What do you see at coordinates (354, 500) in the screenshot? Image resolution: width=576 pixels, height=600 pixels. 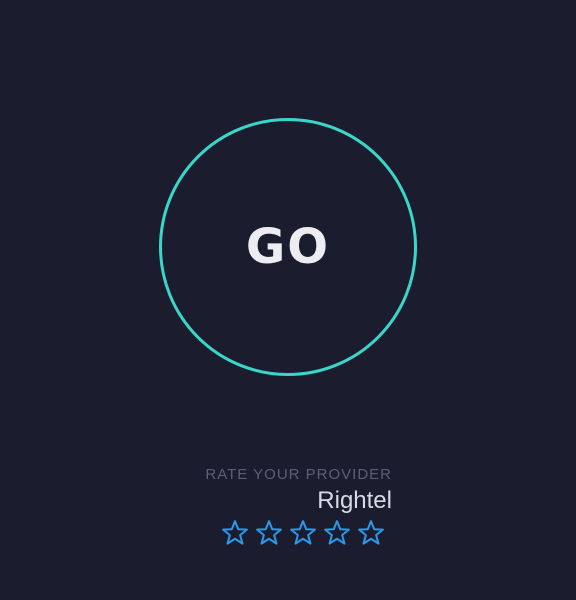 I see `provider-name: Rightel` at bounding box center [354, 500].